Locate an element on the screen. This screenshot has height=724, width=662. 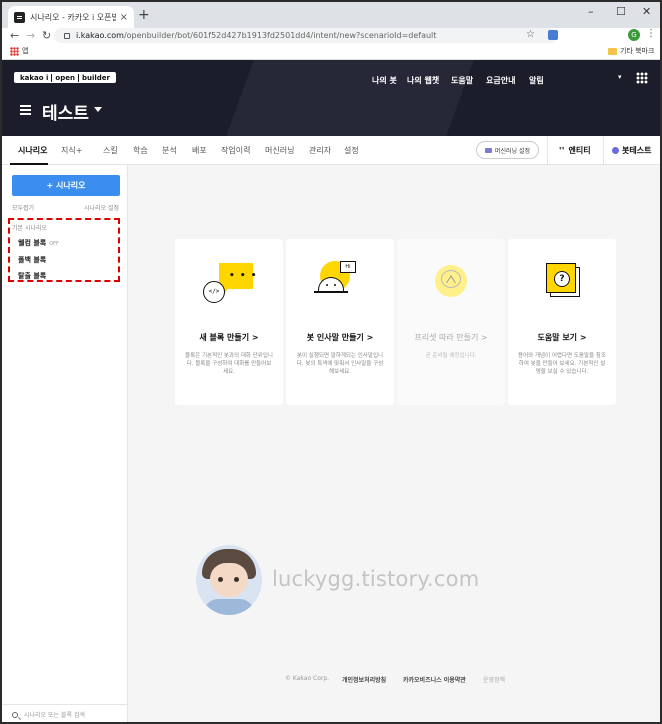
apps-grid-icon is located at coordinates (14, 51).